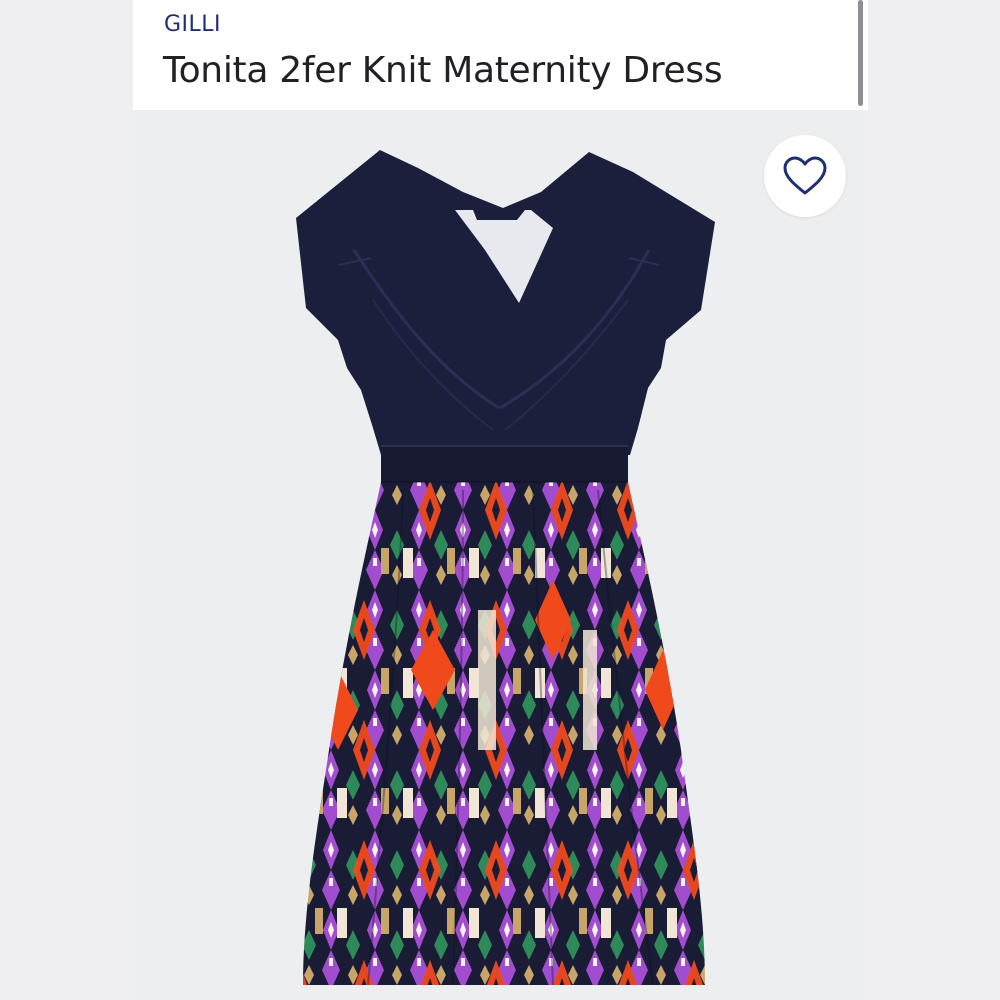  I want to click on product-header: GILLI Tonita 2fer Knit Maternity Dress, so click(500, 55).